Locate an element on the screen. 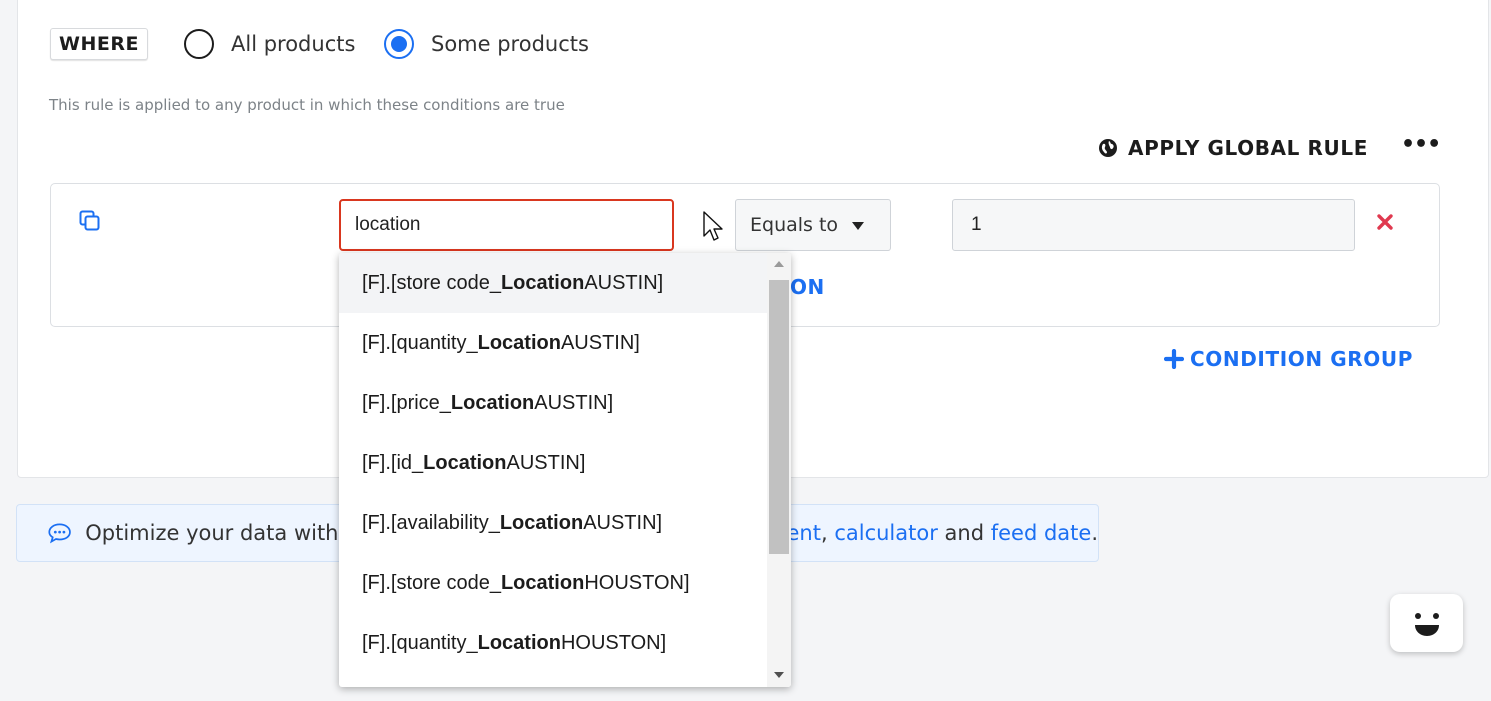 This screenshot has width=1491, height=701. add-condition-button: ON is located at coordinates (807, 287).